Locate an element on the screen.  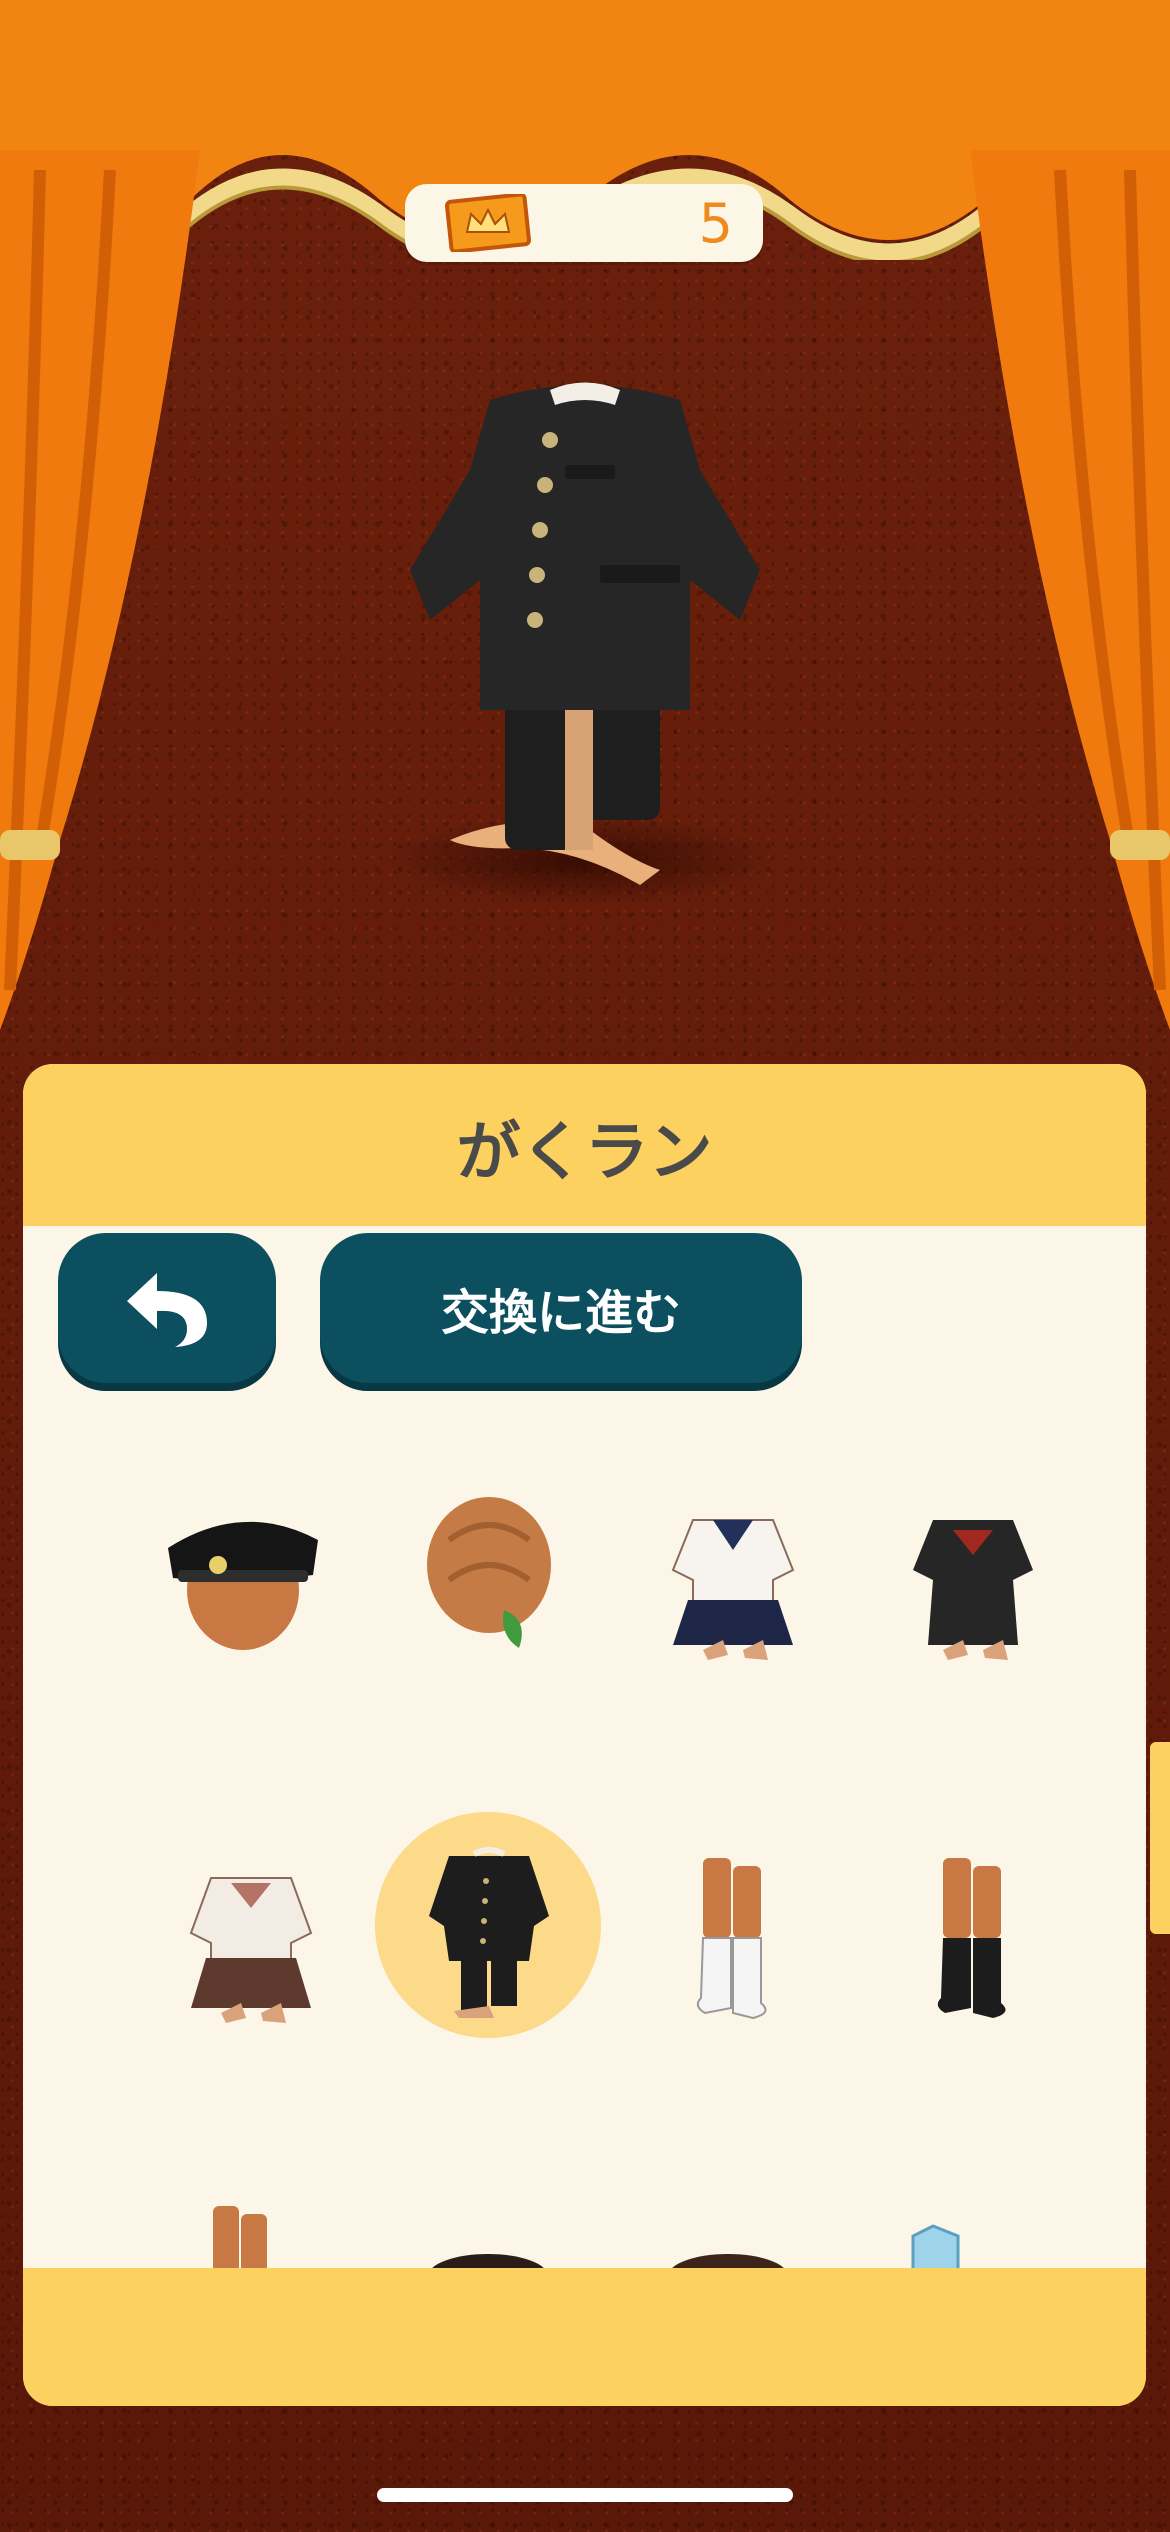
item-sailor-brown is located at coordinates (251, 1938).